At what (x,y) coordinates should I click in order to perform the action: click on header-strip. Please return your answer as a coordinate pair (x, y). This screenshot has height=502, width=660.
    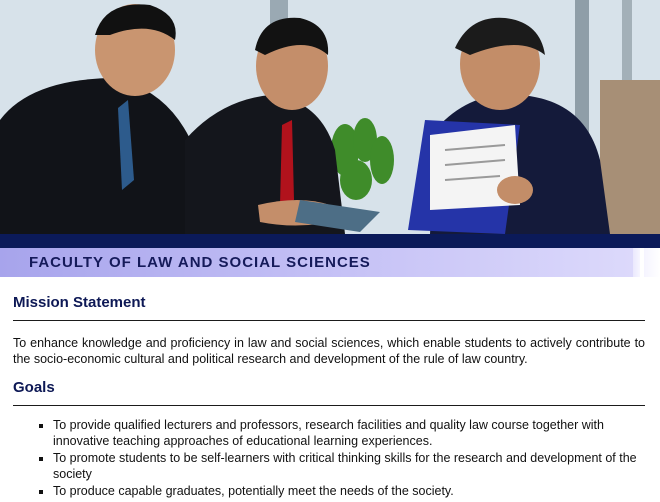
    Looking at the image, I should click on (330, 241).